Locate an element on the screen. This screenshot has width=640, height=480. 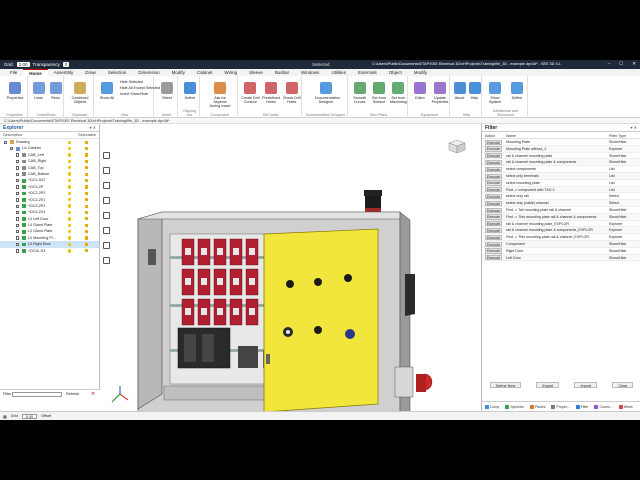
tab-planes: Planes is located at coordinates (538, 406).